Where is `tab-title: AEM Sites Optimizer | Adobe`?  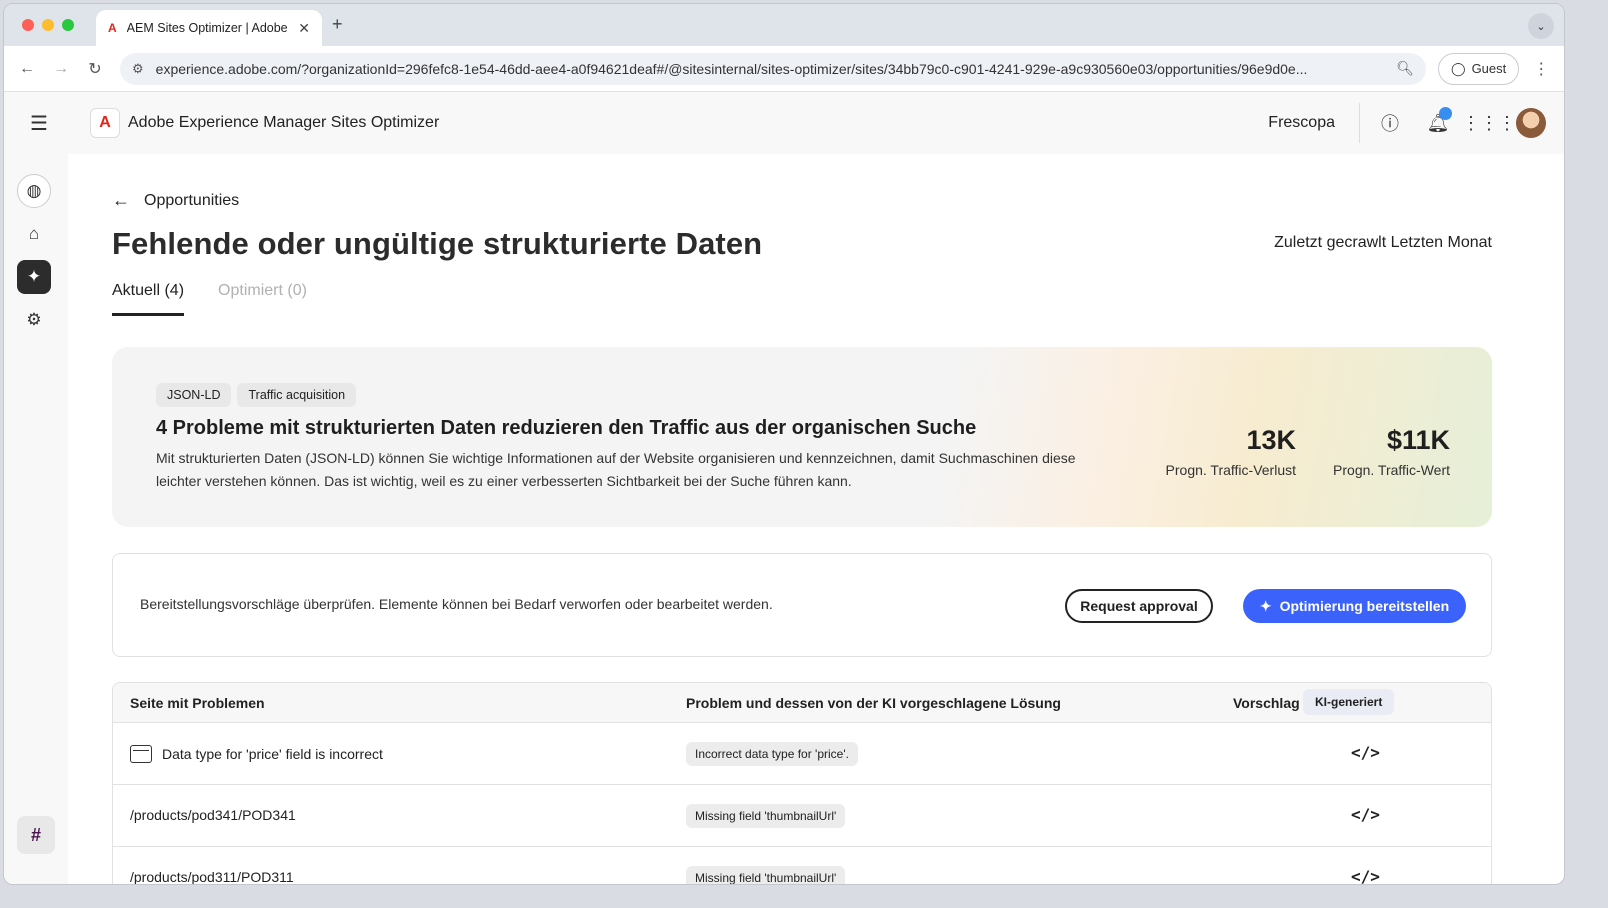 tab-title: AEM Sites Optimizer | Adobe is located at coordinates (207, 28).